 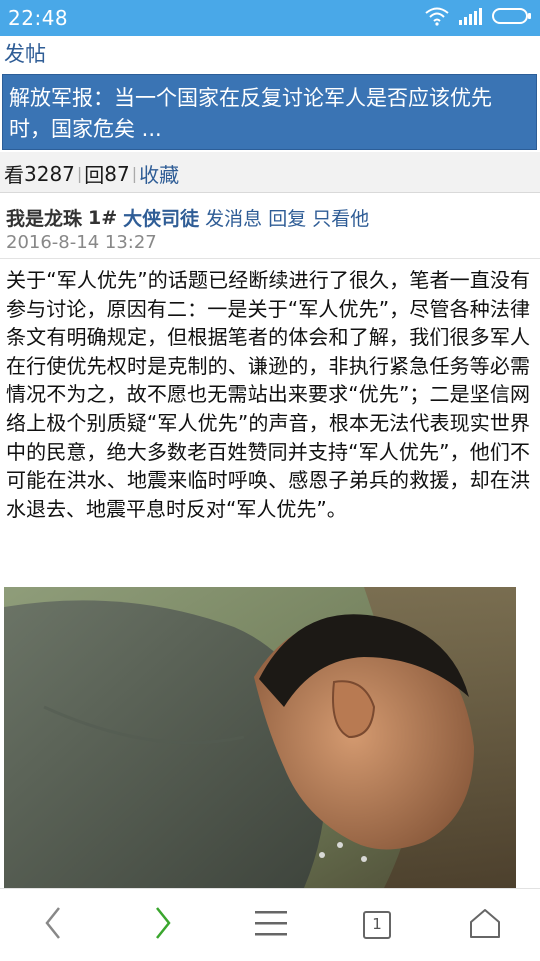 I want to click on divider, so click(x=270, y=258).